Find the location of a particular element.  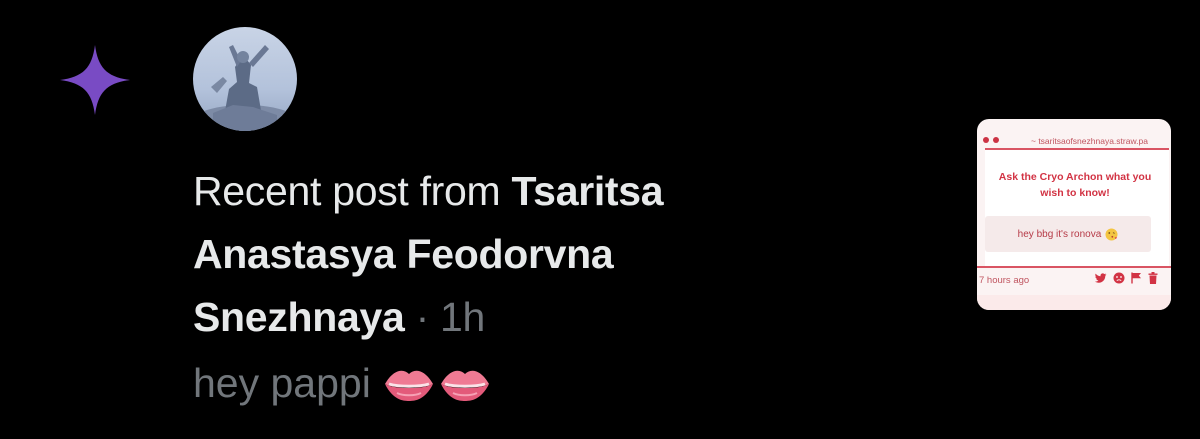

avatar is located at coordinates (245, 79).